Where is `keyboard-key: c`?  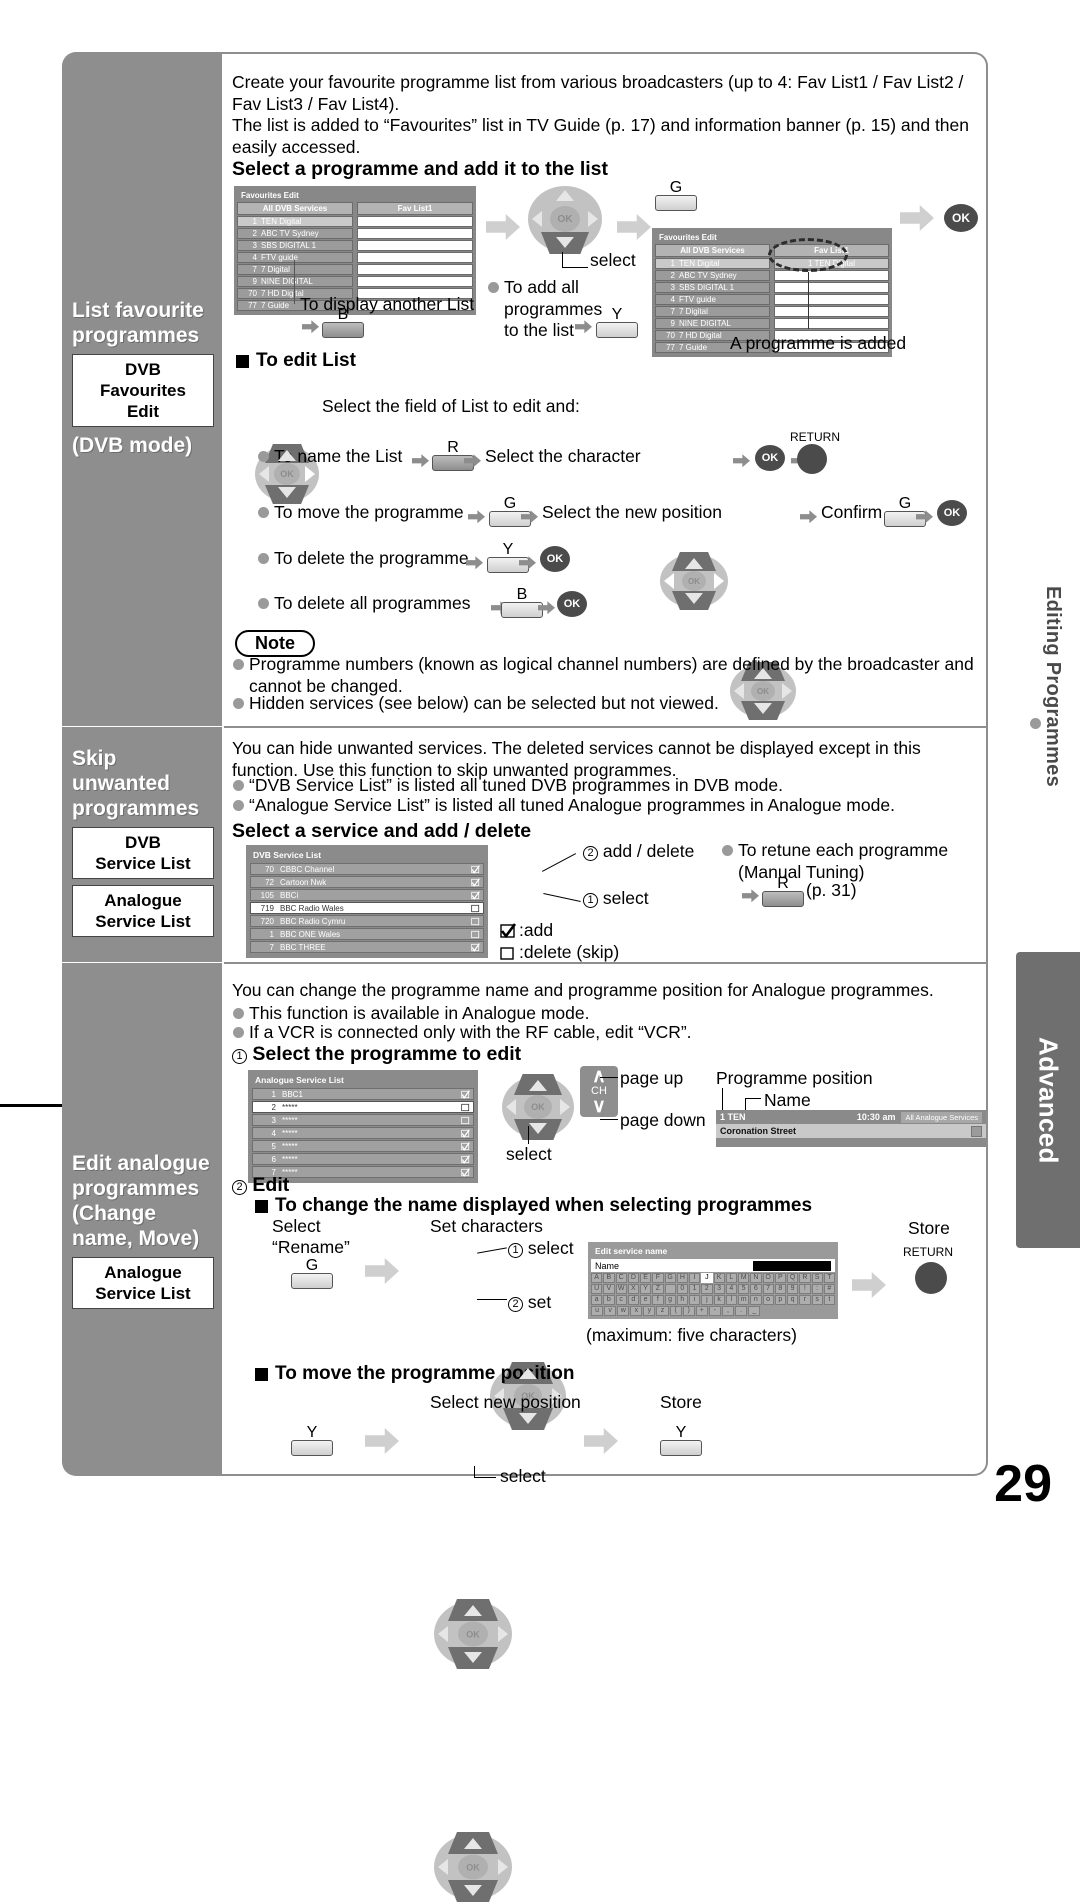
keyboard-key: c is located at coordinates (621, 1300).